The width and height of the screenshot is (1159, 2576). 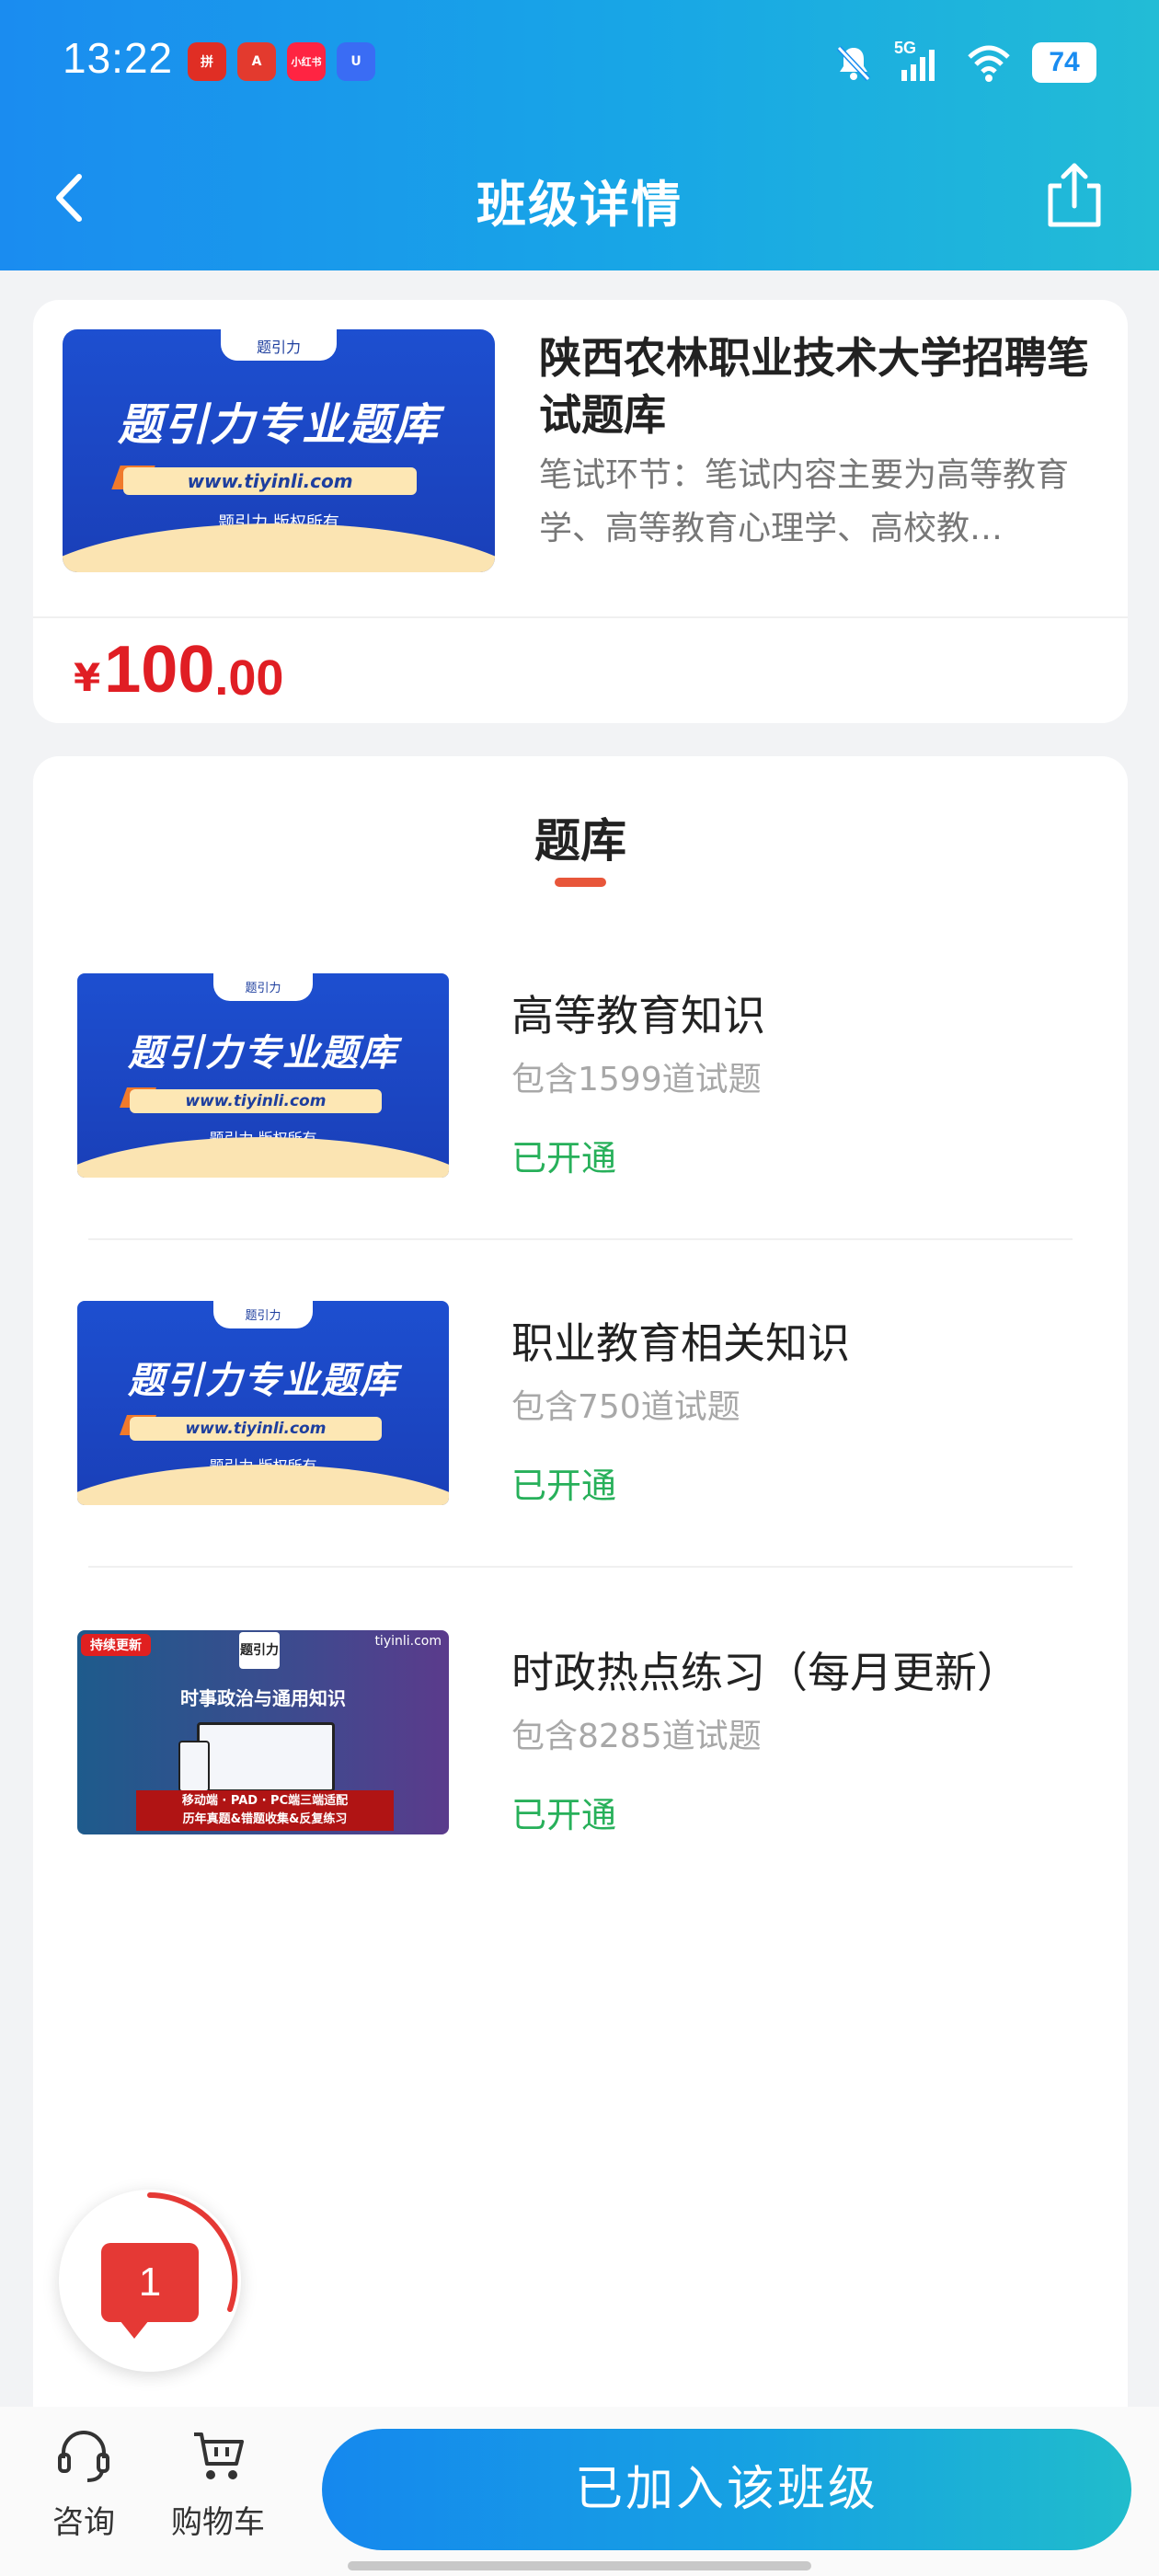 I want to click on price-decimal: .00, so click(x=249, y=678).